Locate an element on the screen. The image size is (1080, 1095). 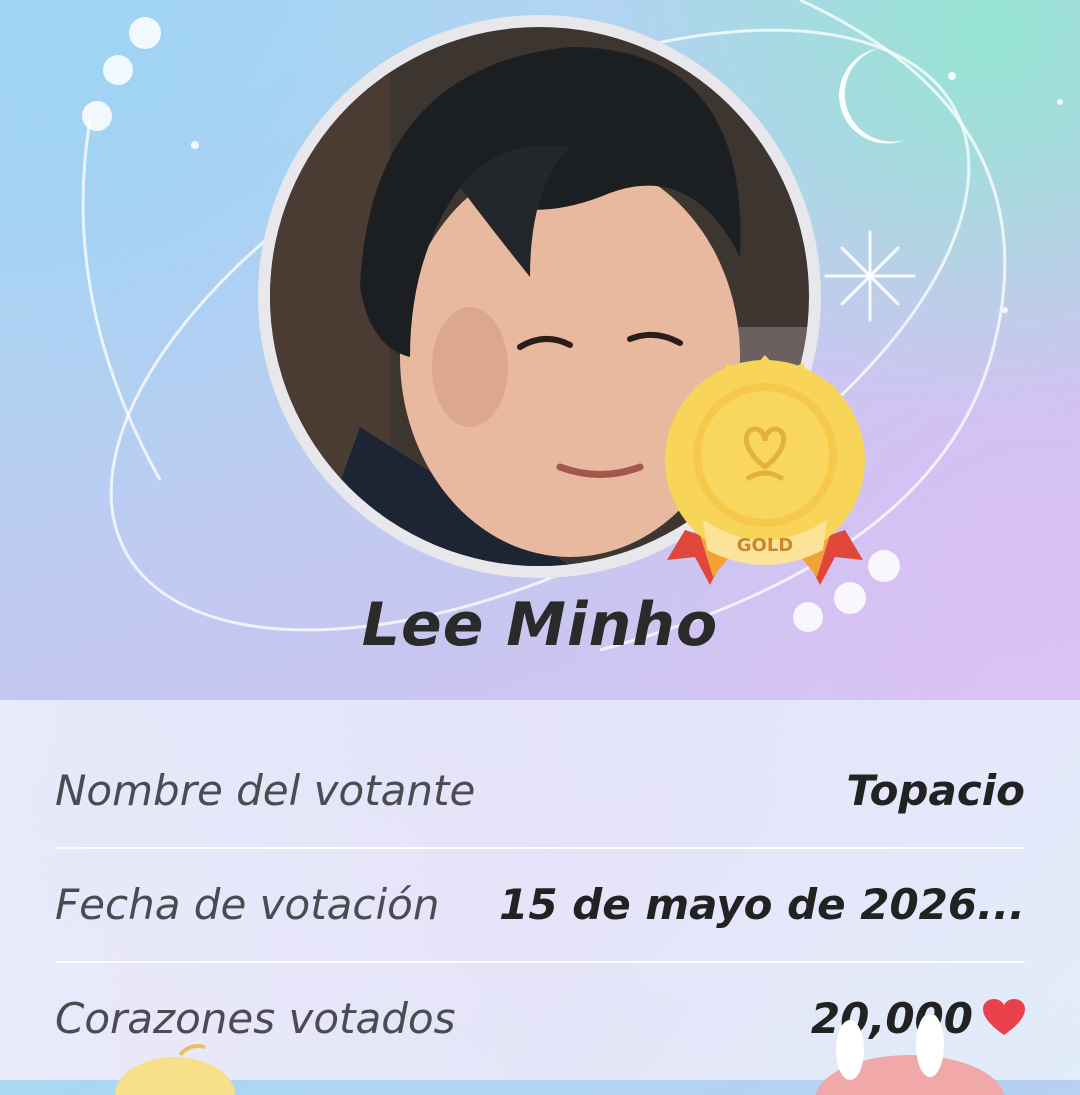
date-label: Fecha de votación is located at coordinates (247, 904).